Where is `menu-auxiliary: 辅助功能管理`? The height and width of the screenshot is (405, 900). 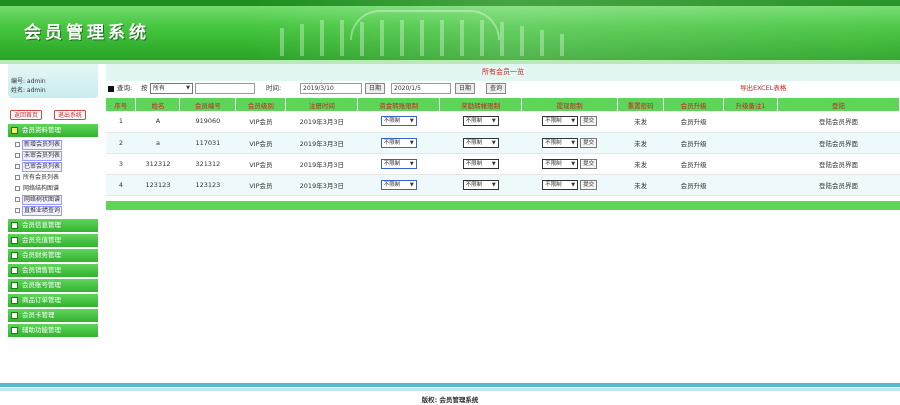 menu-auxiliary: 辅助功能管理 is located at coordinates (53, 330).